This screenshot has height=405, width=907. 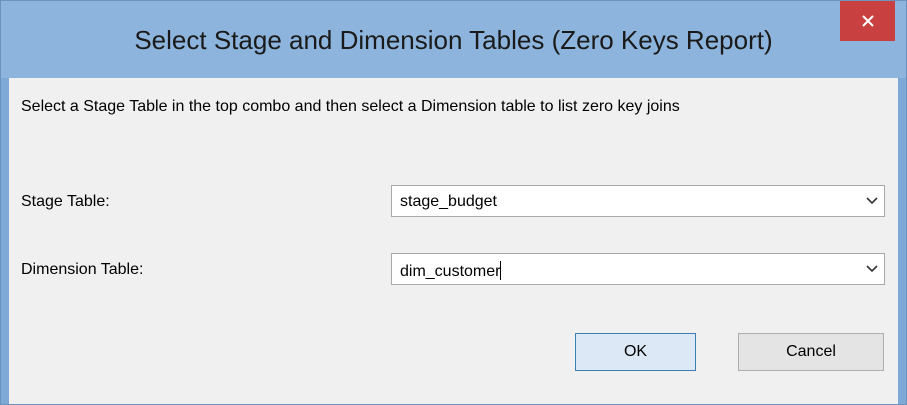 What do you see at coordinates (501, 270) in the screenshot?
I see `text-cursor` at bounding box center [501, 270].